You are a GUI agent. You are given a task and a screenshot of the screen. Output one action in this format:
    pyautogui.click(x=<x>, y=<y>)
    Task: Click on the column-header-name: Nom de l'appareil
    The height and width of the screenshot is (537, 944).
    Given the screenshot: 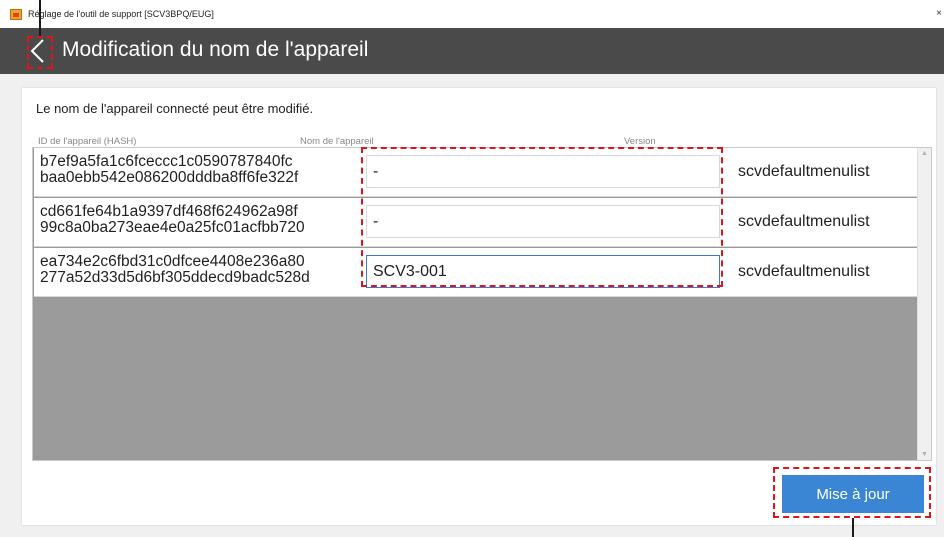 What is the action you would take?
    pyautogui.click(x=337, y=141)
    